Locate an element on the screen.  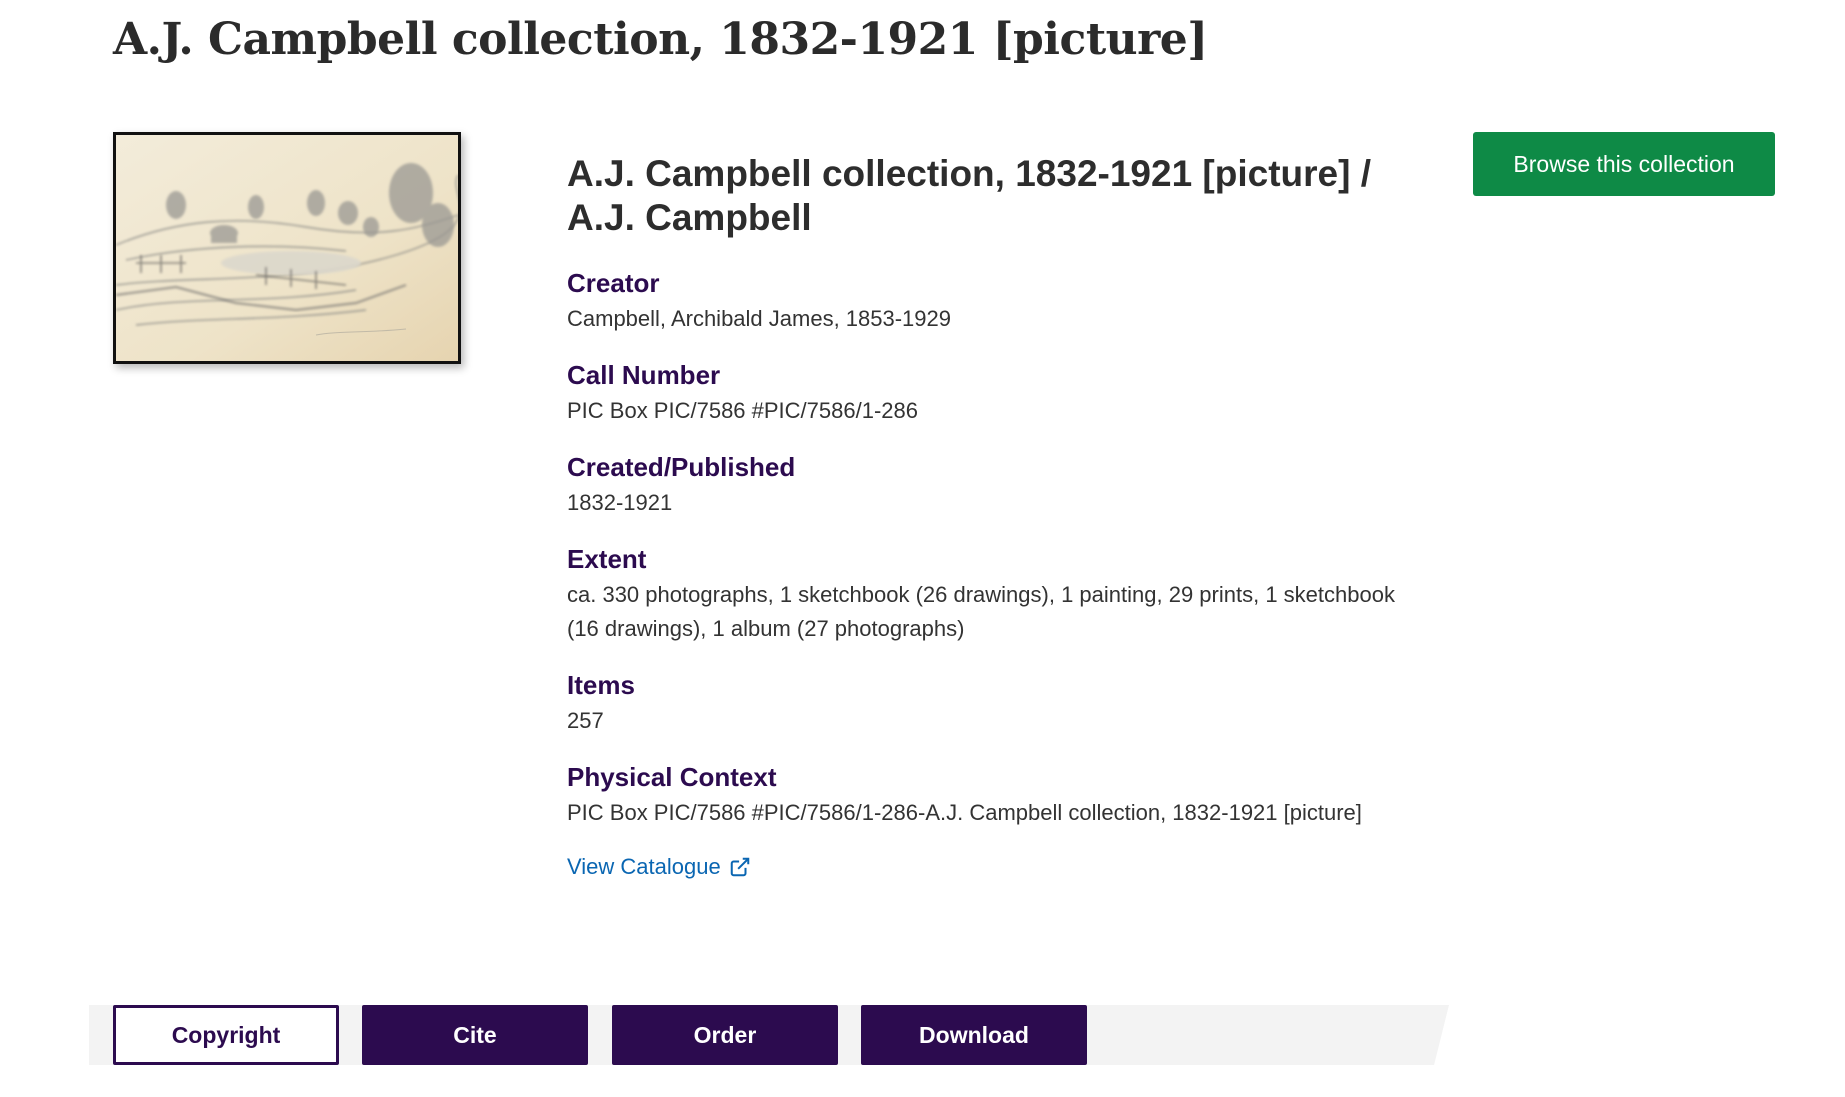
collection-thumbnail is located at coordinates (287, 248).